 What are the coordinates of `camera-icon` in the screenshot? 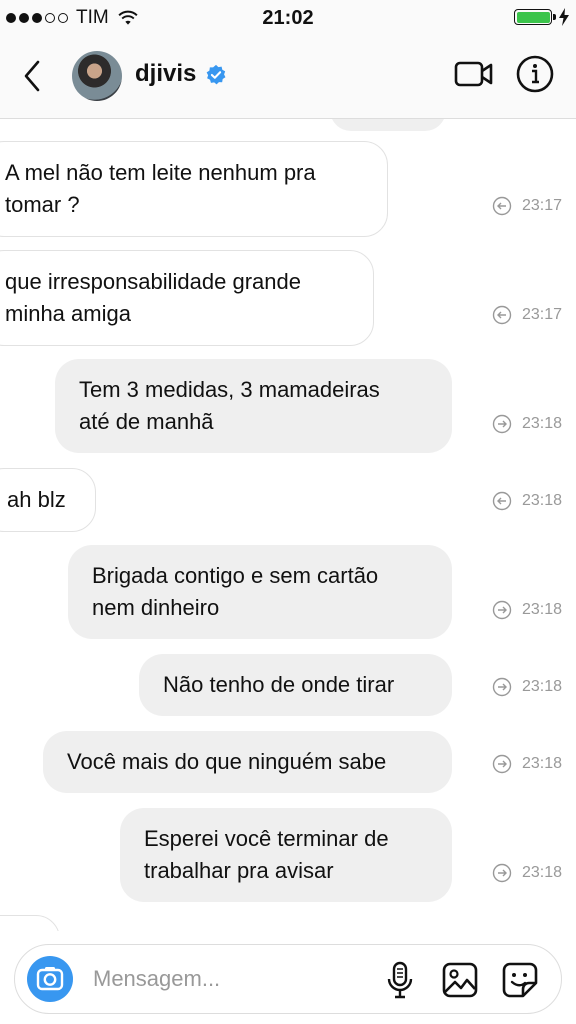 It's located at (50, 979).